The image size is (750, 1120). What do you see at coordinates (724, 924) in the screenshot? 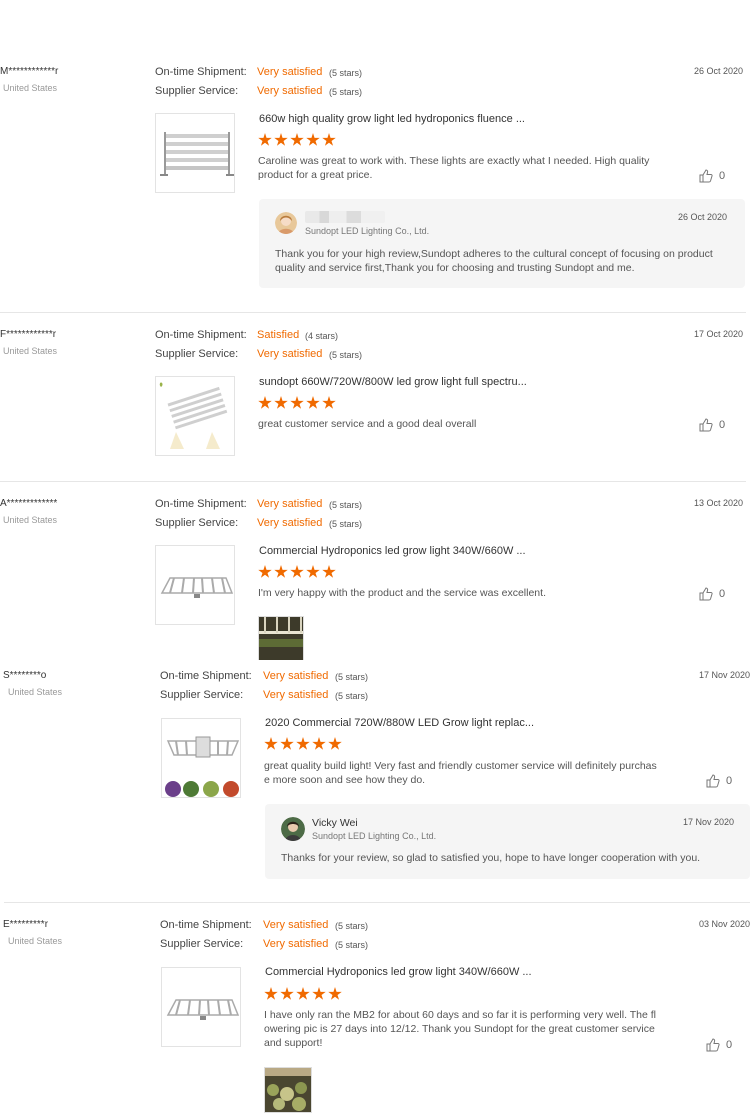
I see `review-date: 03 Nov 2020` at bounding box center [724, 924].